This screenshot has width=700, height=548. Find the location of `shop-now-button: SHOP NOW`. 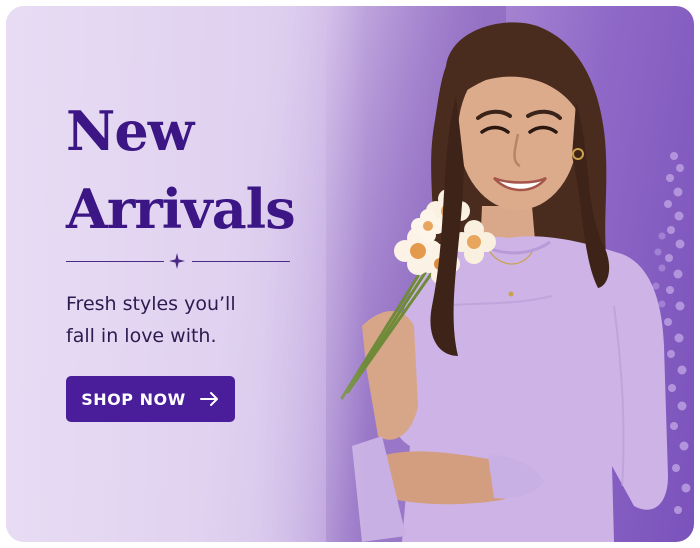

shop-now-button: SHOP NOW is located at coordinates (150, 399).